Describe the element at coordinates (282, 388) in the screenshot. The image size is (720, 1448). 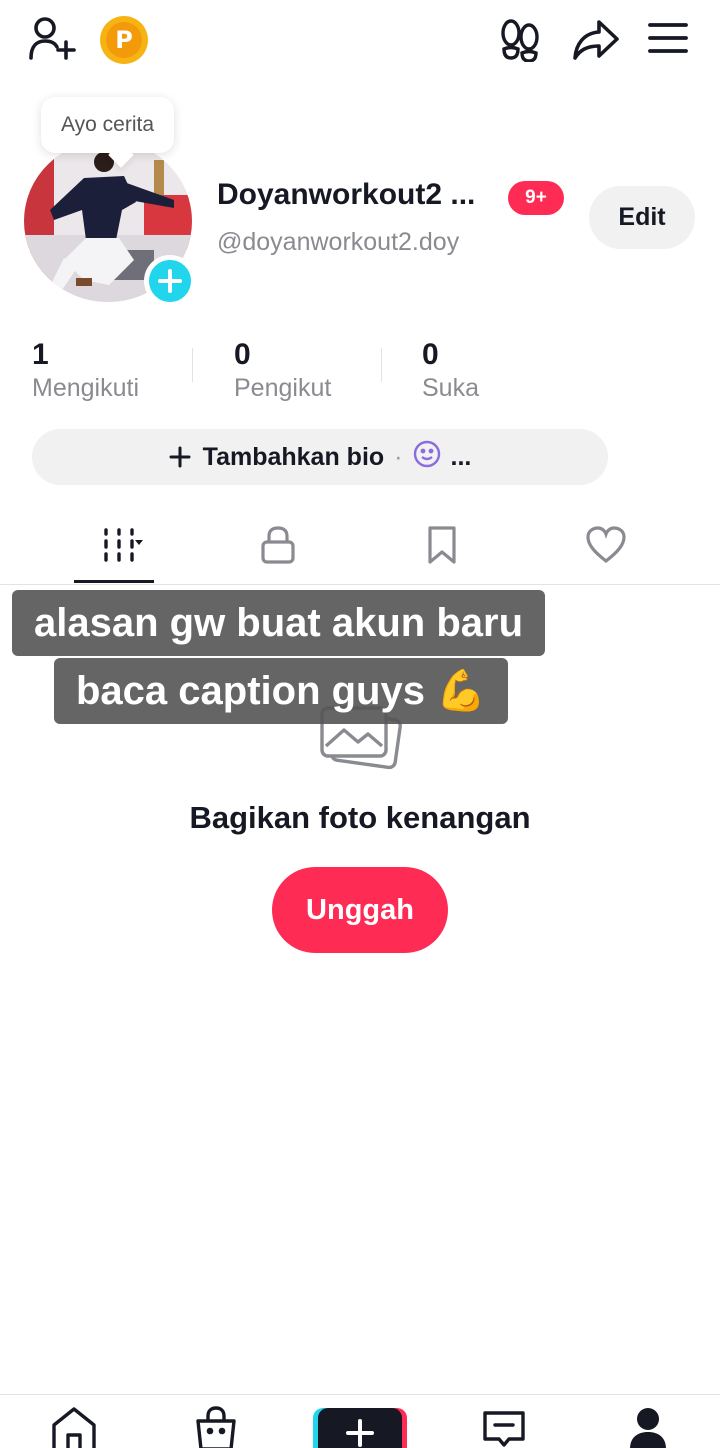
I see `followers-label: Pengikut` at that location.